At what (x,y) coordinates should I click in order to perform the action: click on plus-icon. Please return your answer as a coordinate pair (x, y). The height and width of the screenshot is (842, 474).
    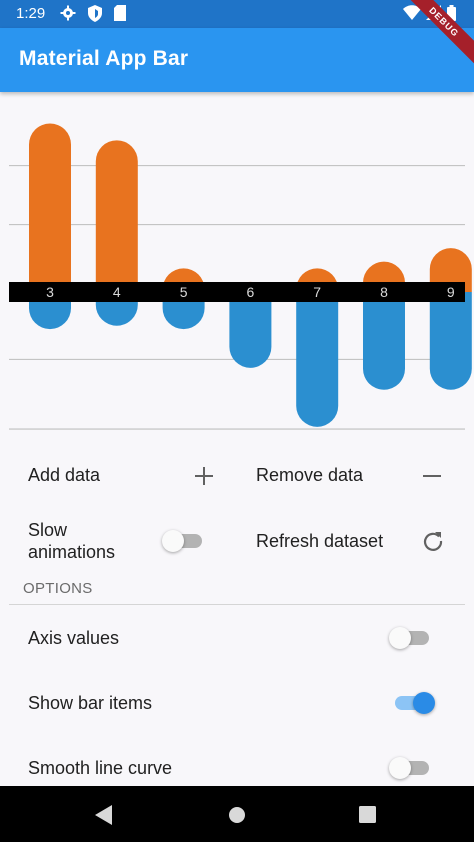
    Looking at the image, I should click on (204, 476).